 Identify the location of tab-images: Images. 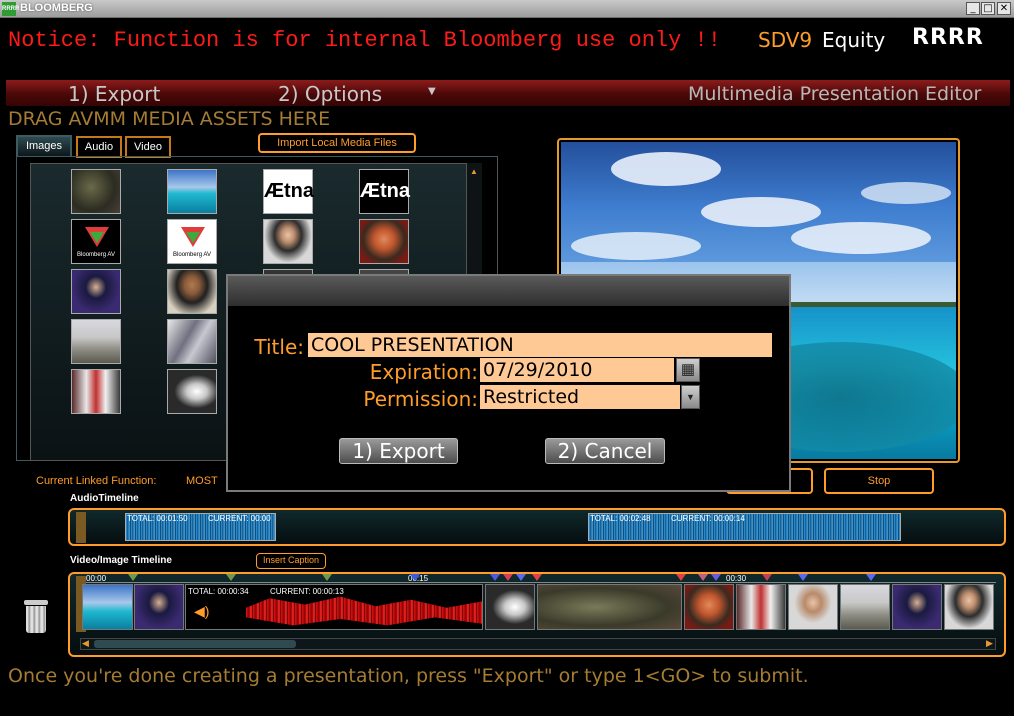
(44, 146).